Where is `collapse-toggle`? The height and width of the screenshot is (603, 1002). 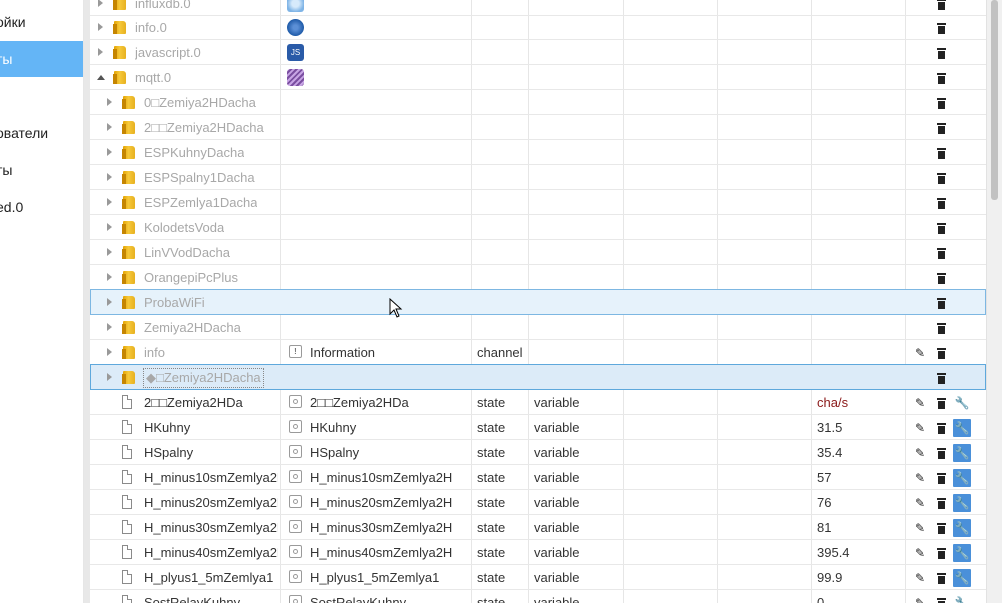 collapse-toggle is located at coordinates (101, 77).